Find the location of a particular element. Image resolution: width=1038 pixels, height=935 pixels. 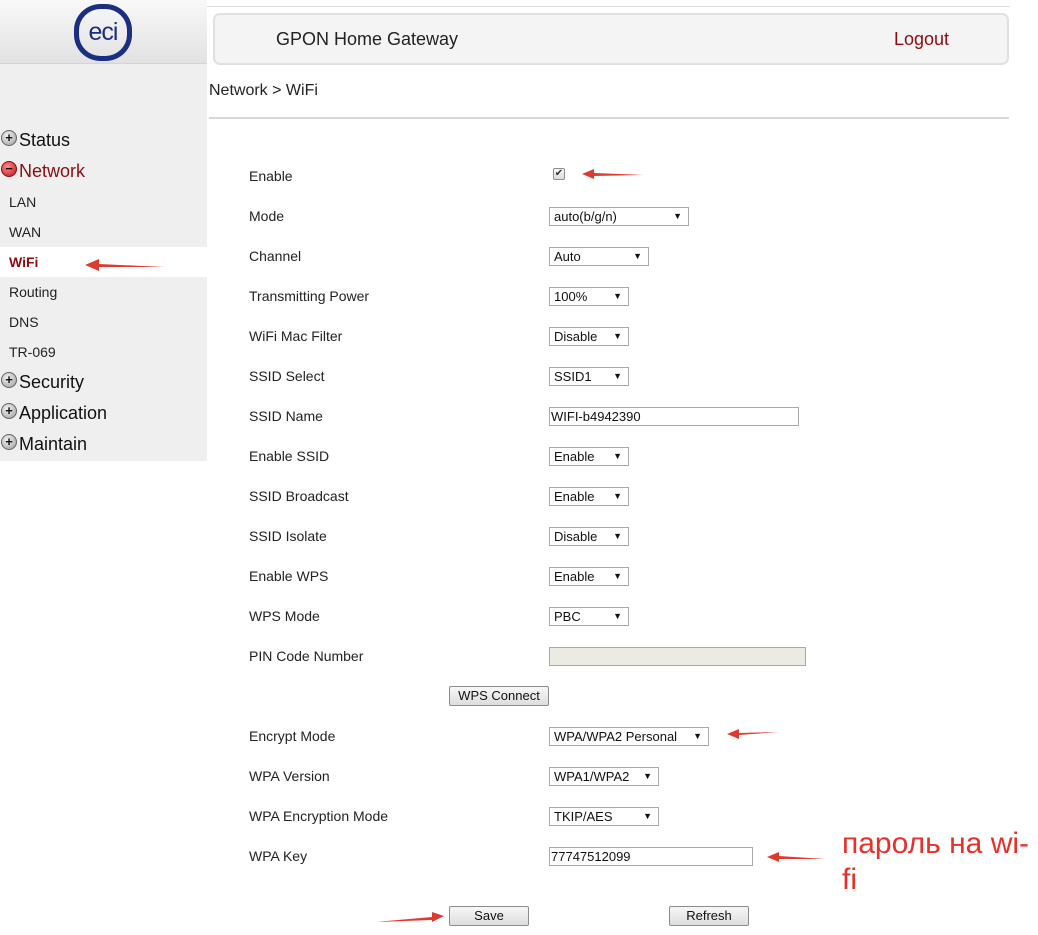

gateway-title: GPON Home Gateway is located at coordinates (367, 39).